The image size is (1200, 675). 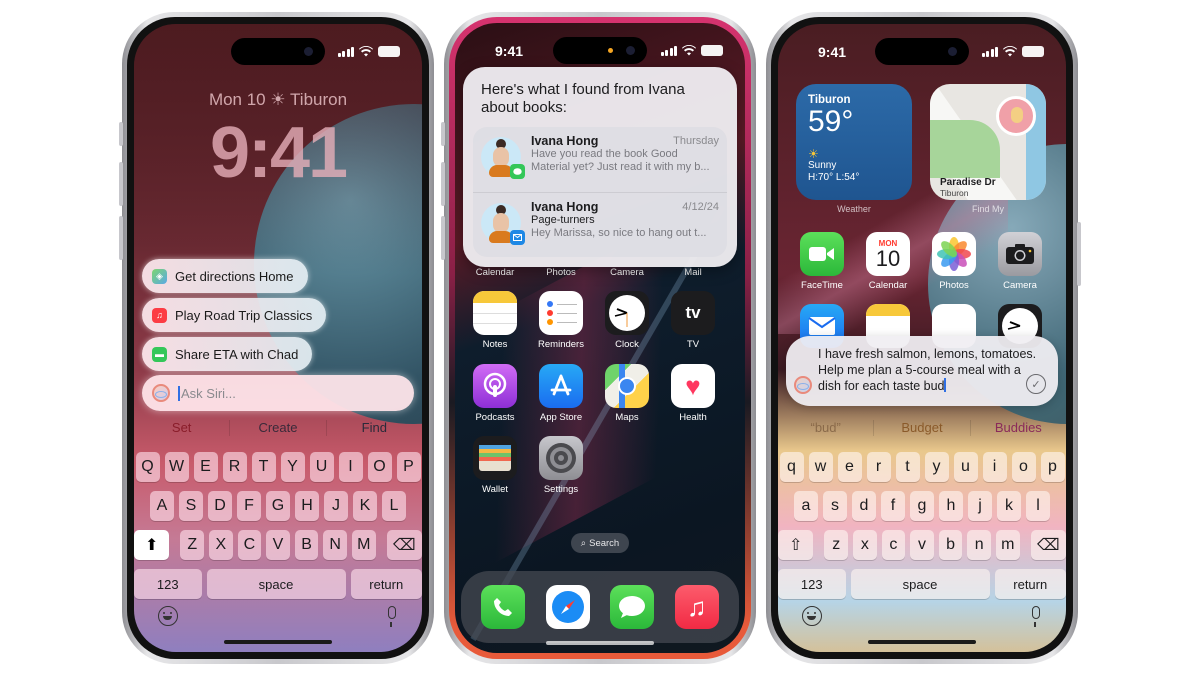 What do you see at coordinates (191, 506) in the screenshot?
I see `key-s: S` at bounding box center [191, 506].